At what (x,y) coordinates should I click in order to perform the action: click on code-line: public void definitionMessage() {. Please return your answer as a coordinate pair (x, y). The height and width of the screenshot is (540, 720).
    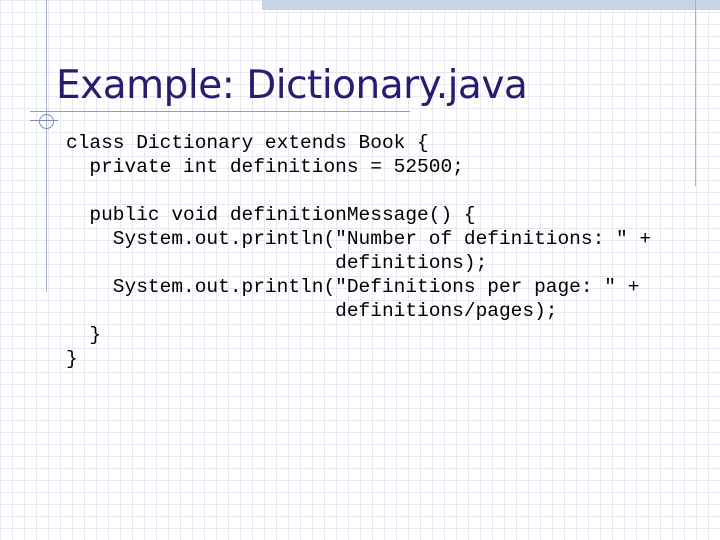
    Looking at the image, I should click on (271, 215).